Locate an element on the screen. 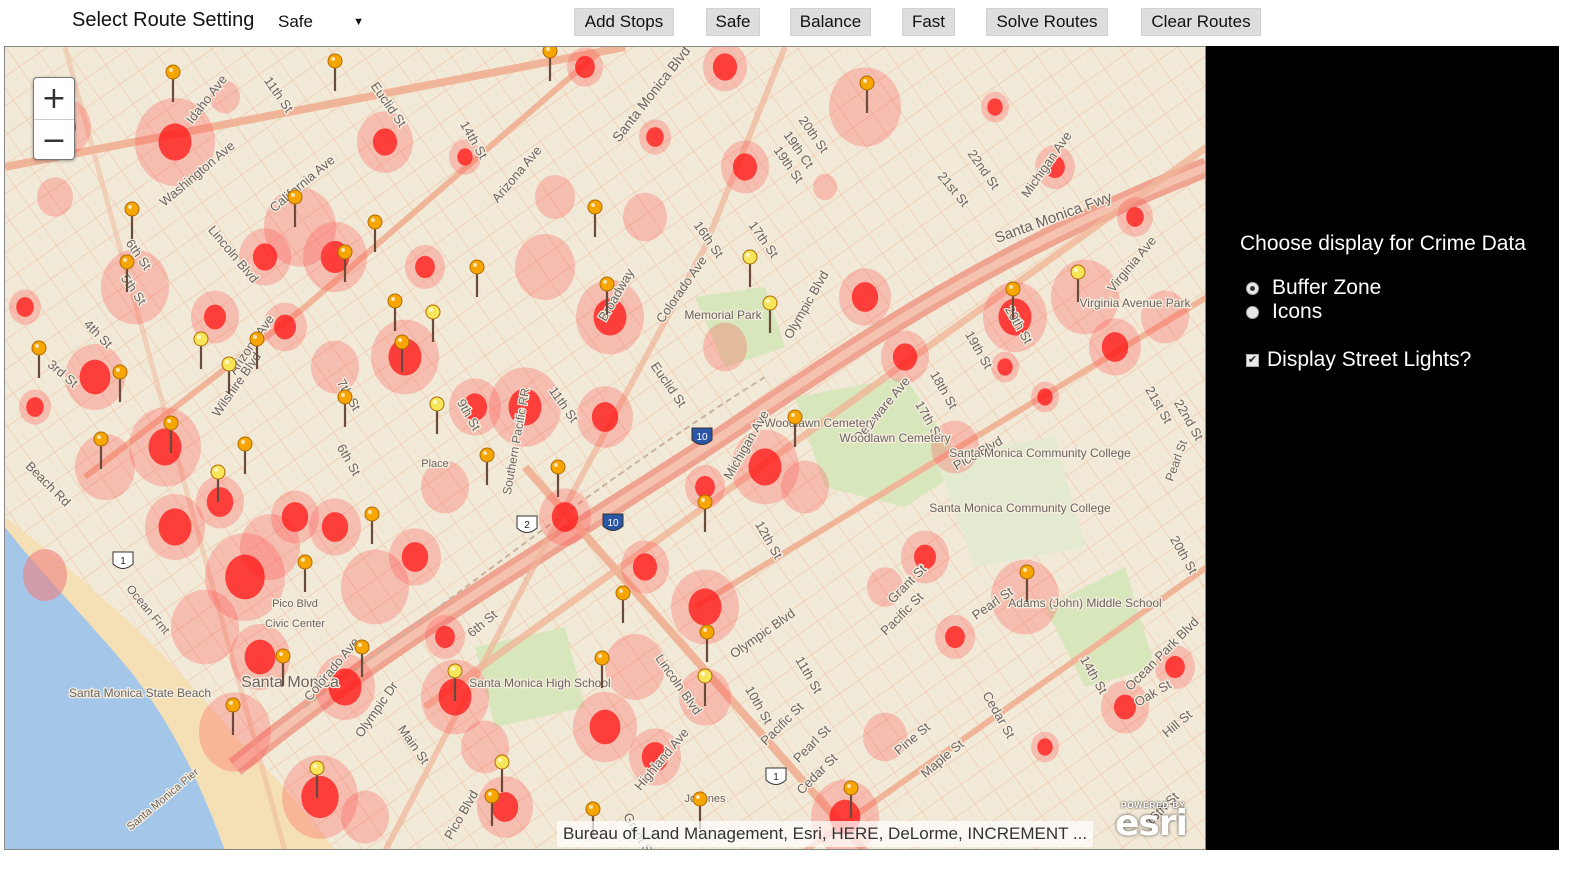 The height and width of the screenshot is (879, 1587). clear-routes-button: Clear Routes is located at coordinates (1201, 22).